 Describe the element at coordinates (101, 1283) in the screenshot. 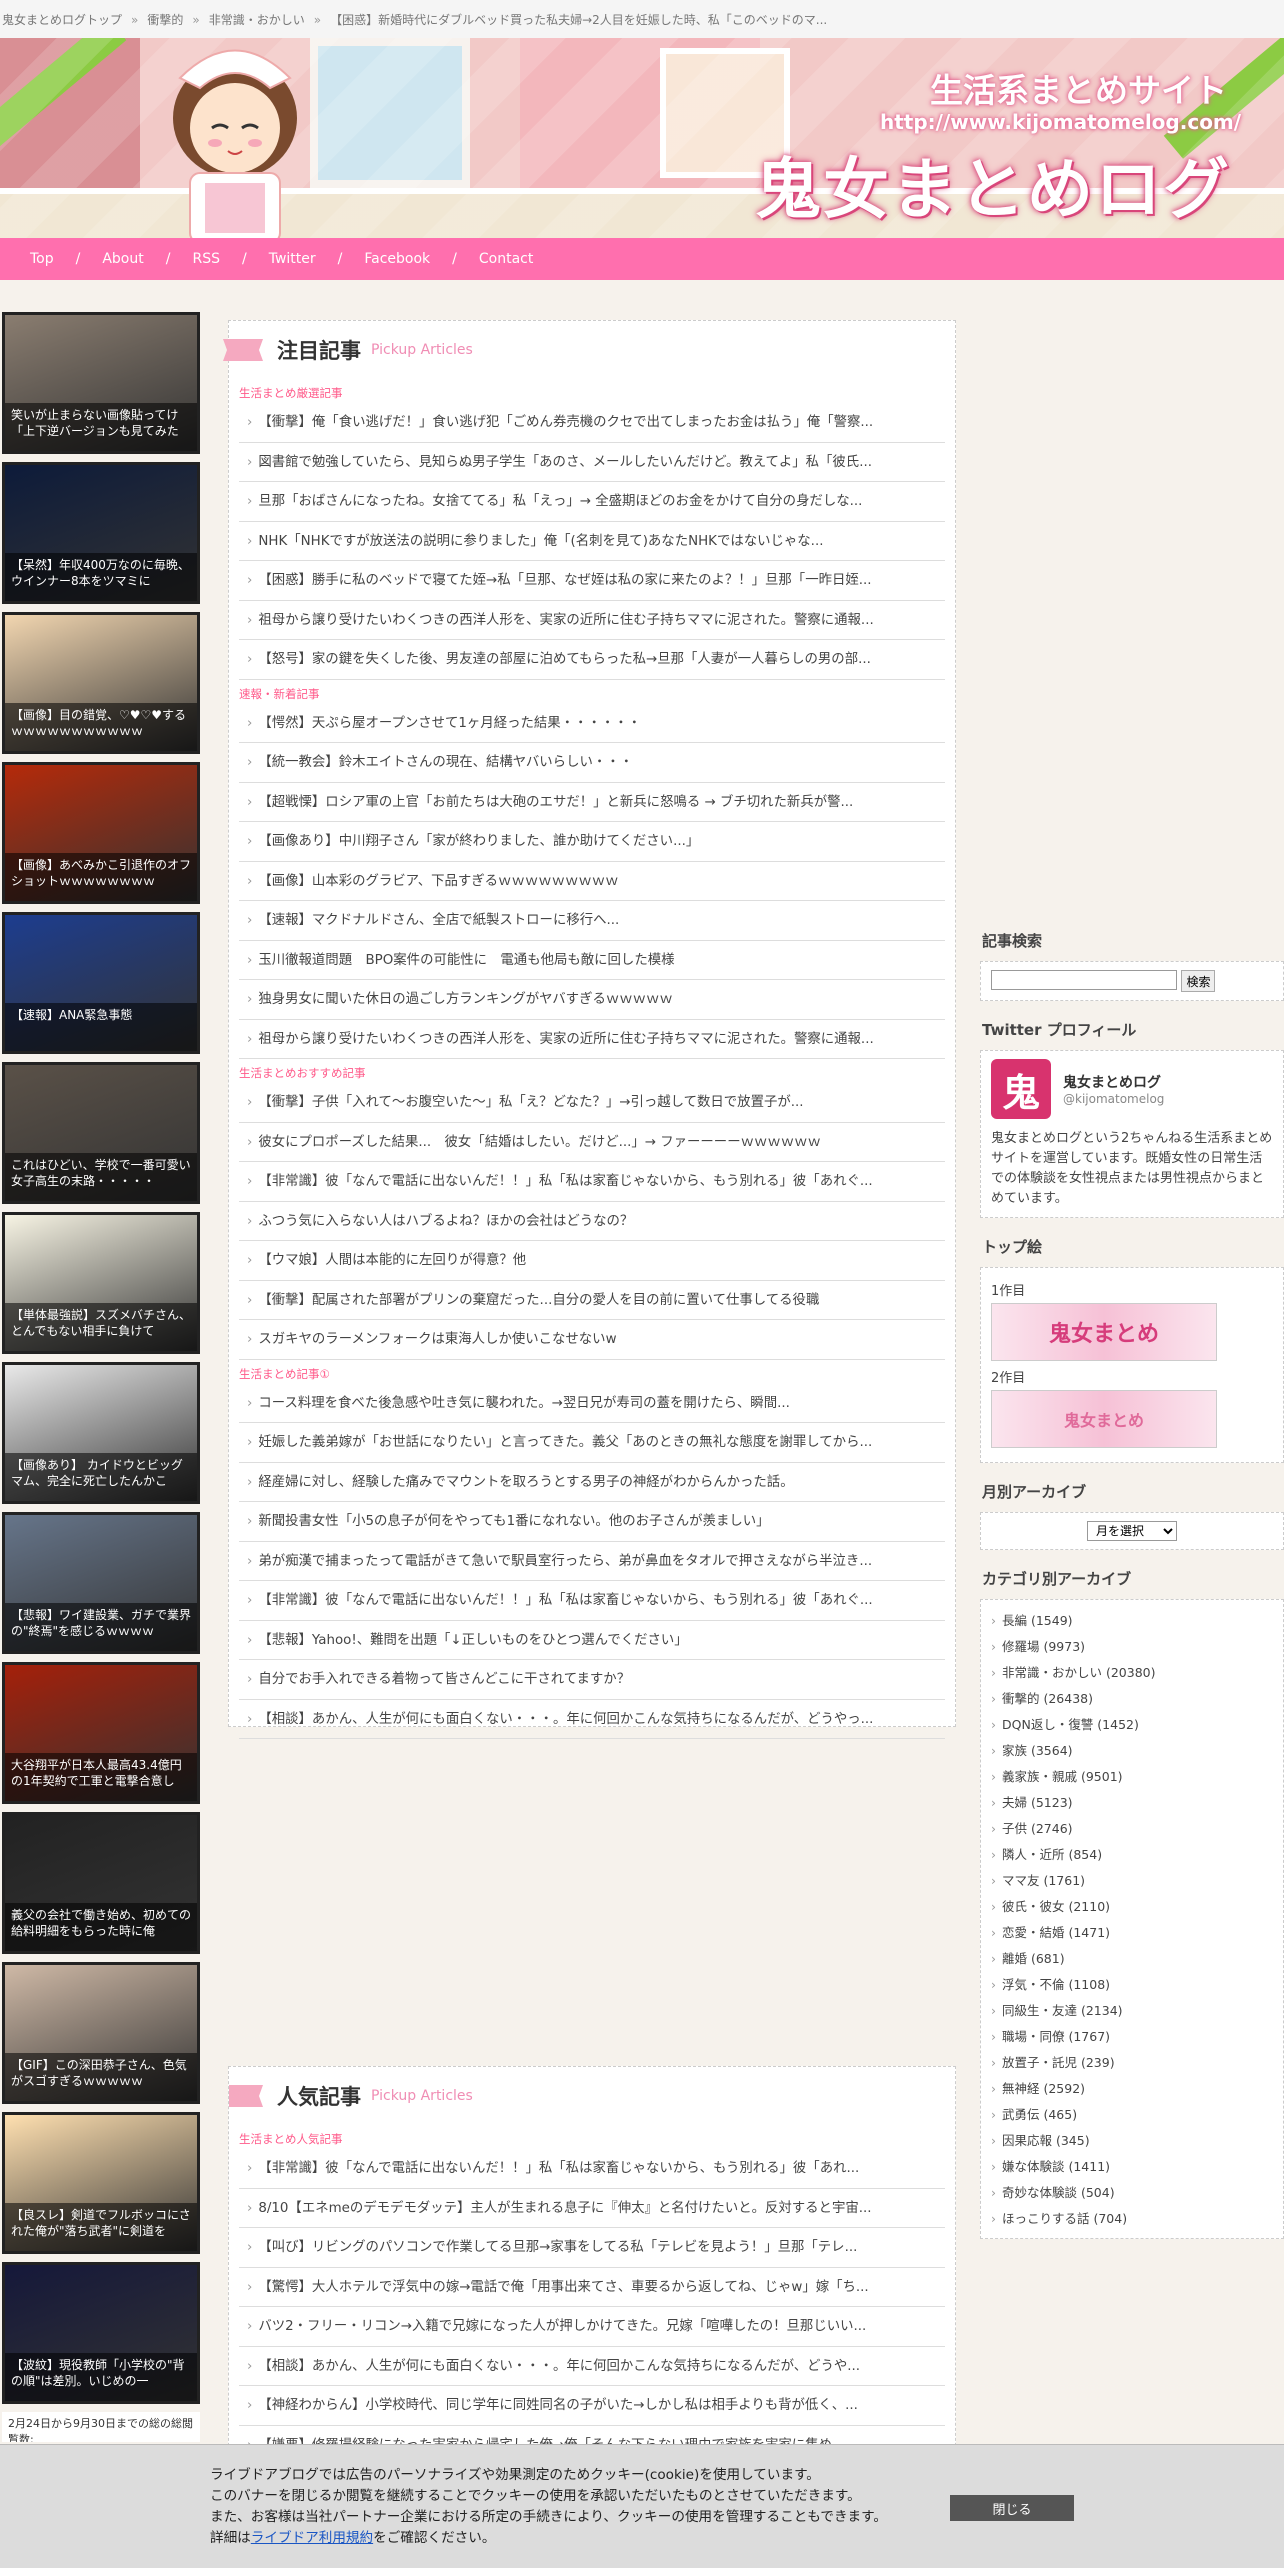

I see `left-thumb: 【単体最強説】スズメバチさん、とんでもない相手に負けて` at that location.